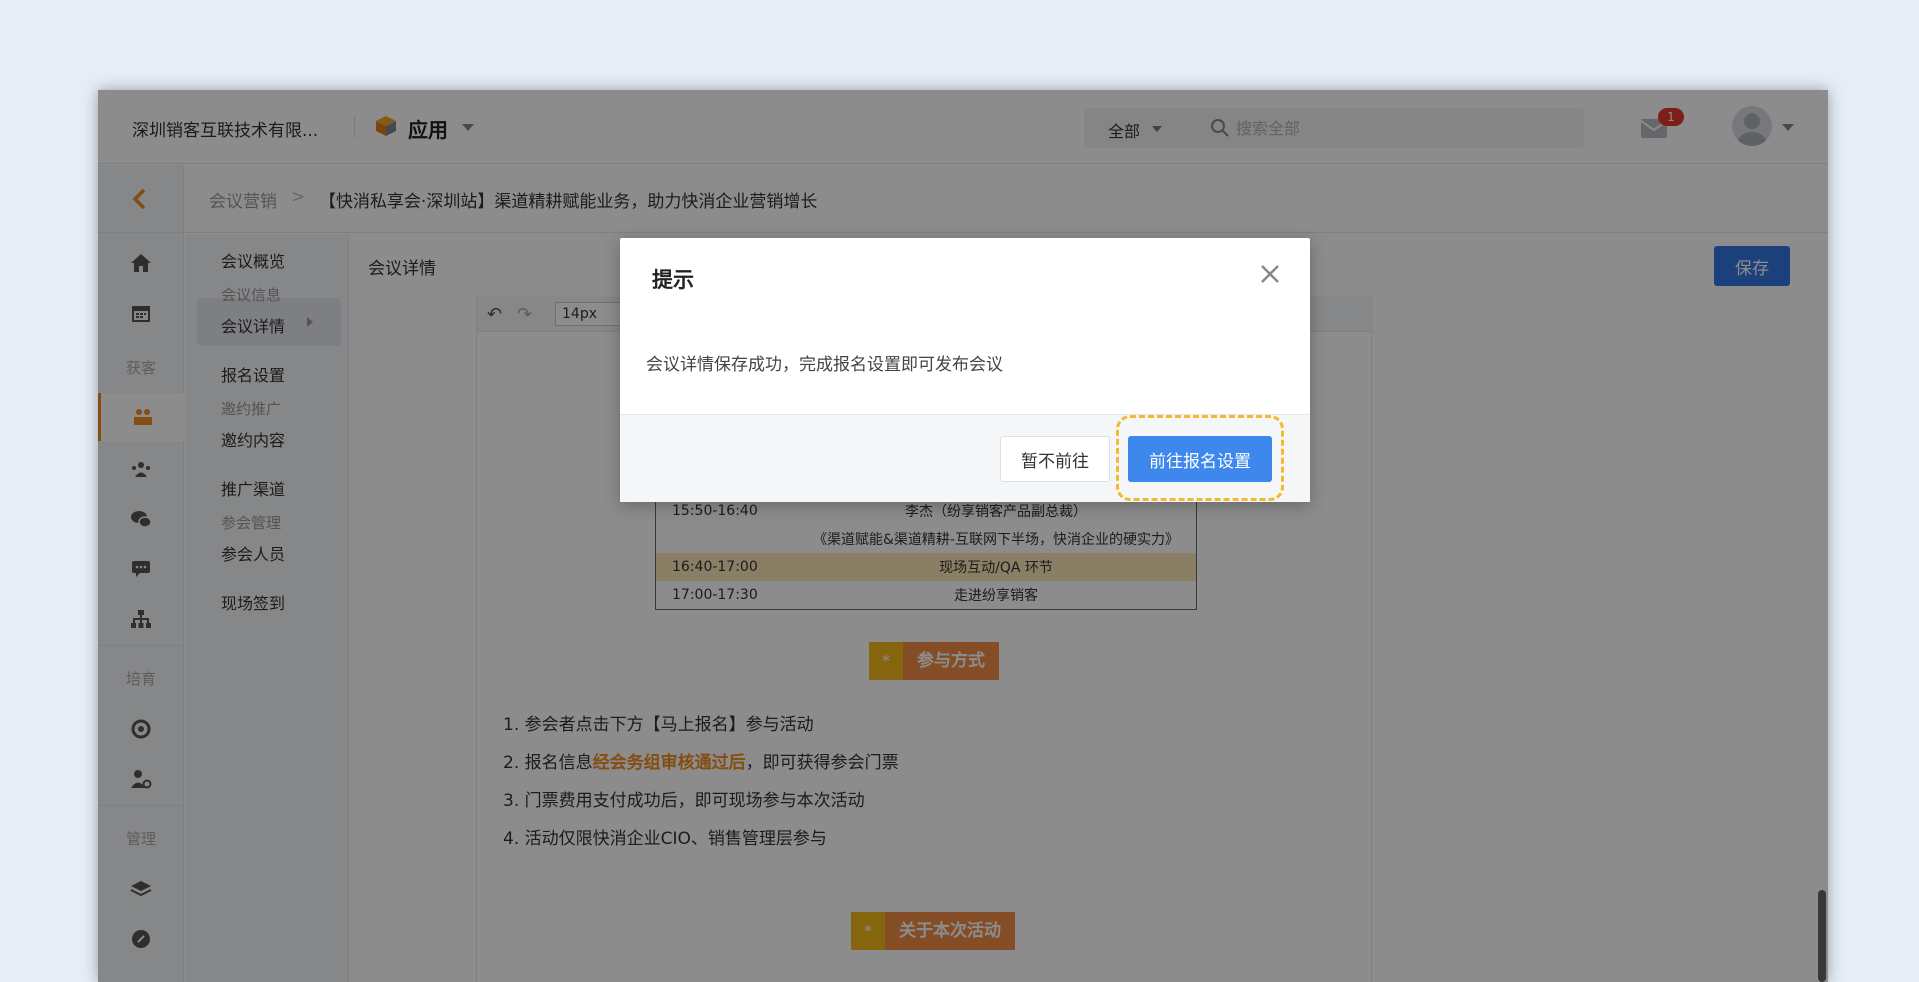  I want to click on close-icon, so click(1270, 274).